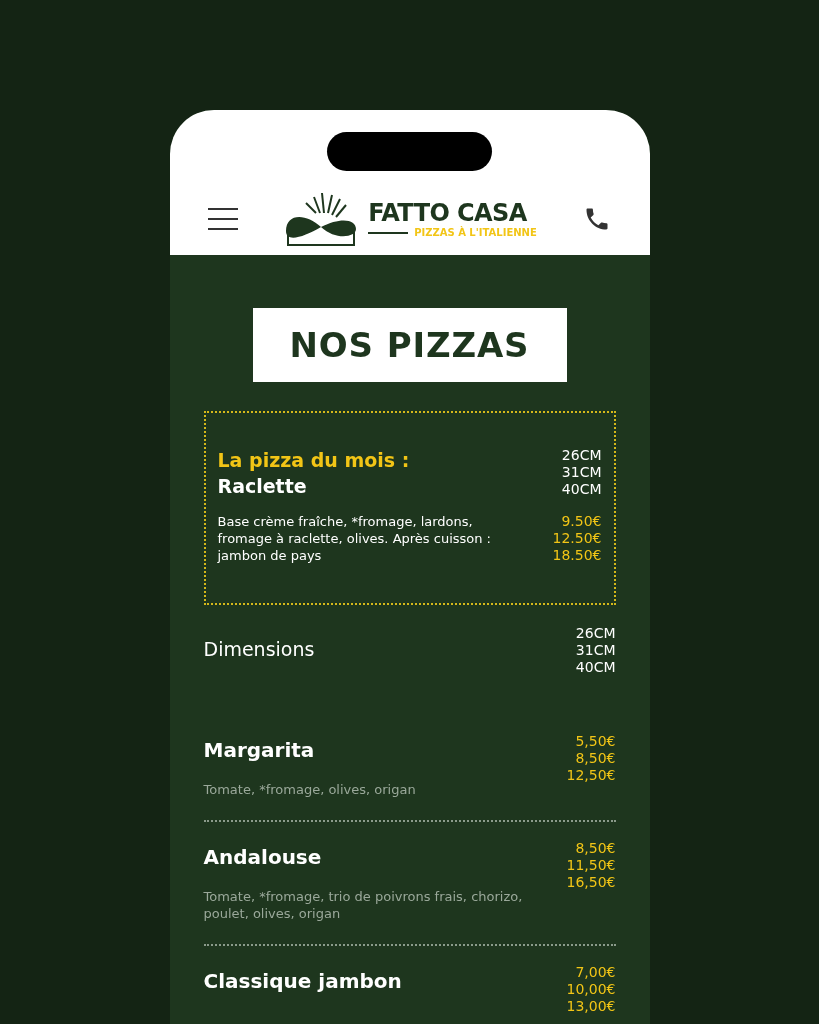 Image resolution: width=819 pixels, height=1024 pixels. I want to click on price-label: 16,50€, so click(591, 882).